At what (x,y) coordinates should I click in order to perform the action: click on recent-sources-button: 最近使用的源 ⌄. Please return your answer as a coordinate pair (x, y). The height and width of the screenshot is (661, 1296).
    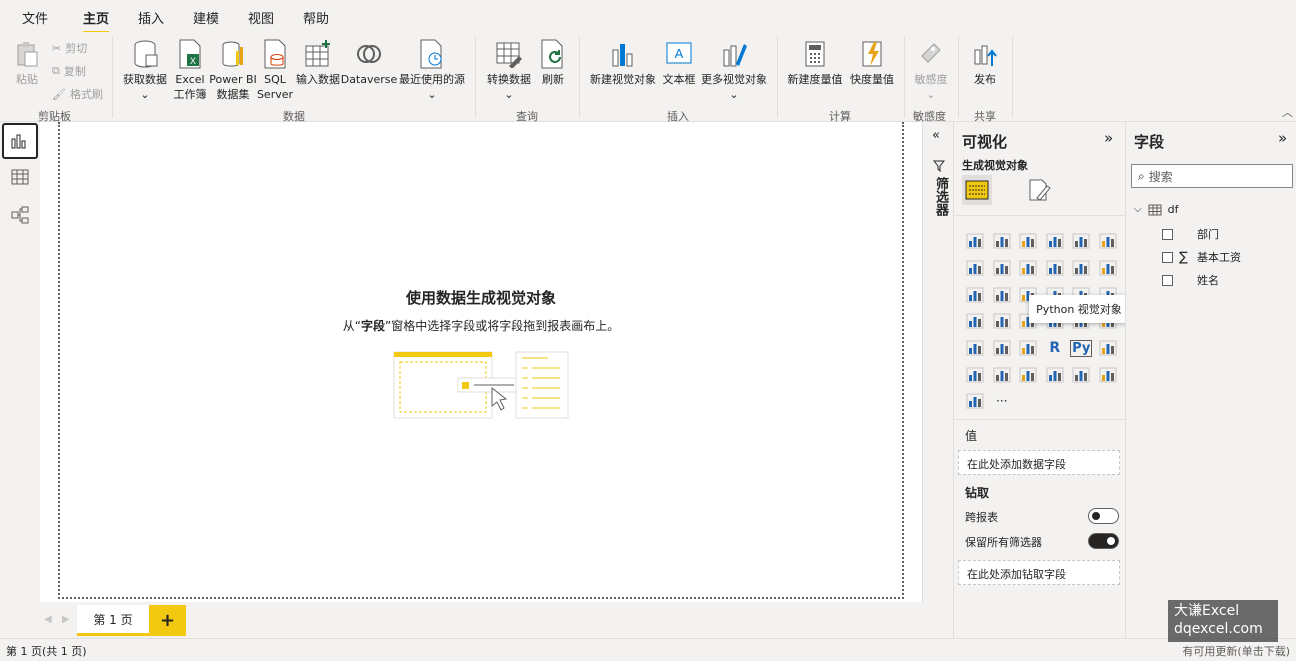
    Looking at the image, I should click on (432, 70).